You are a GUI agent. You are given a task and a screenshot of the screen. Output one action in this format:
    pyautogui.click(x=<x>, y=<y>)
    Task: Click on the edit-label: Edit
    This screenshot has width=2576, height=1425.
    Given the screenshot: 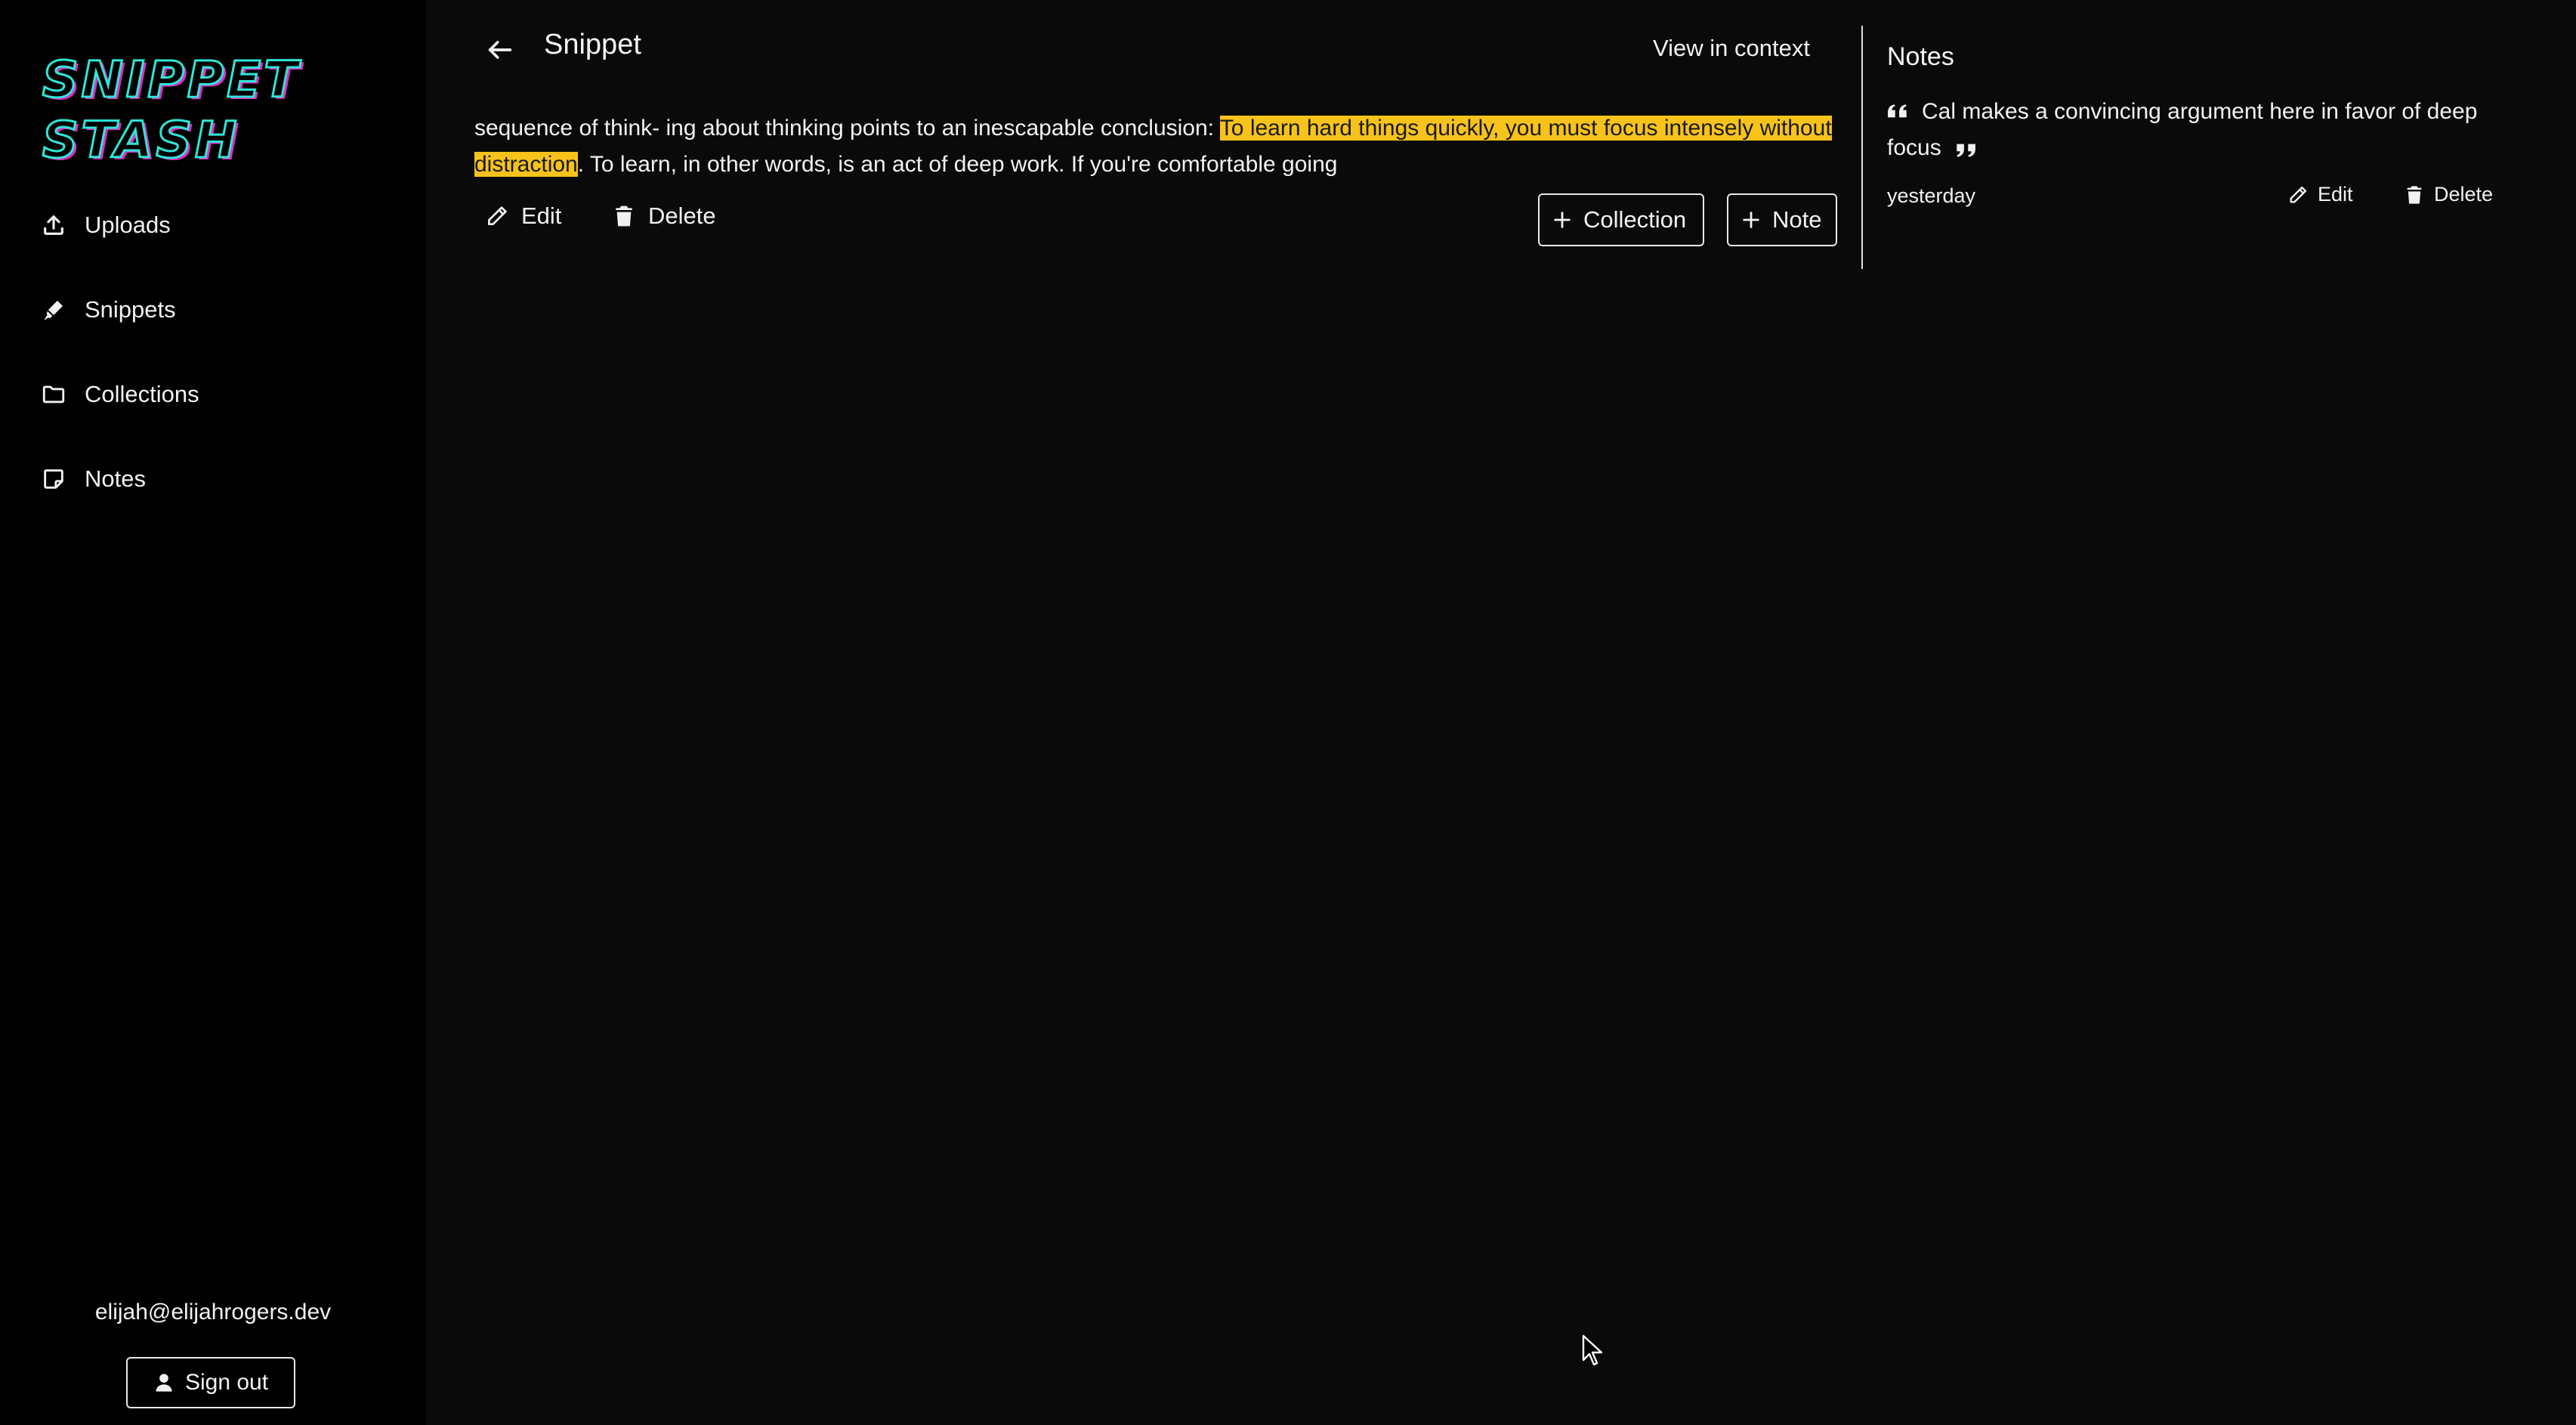 What is the action you would take?
    pyautogui.click(x=541, y=215)
    